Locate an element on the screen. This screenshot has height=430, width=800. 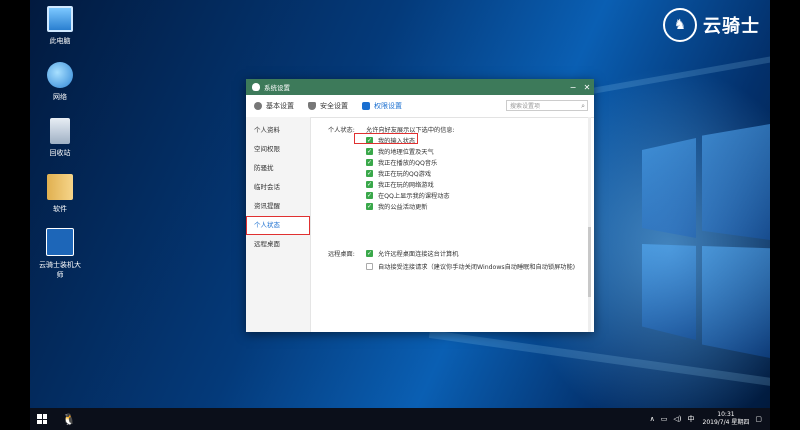
system-tray: ∧ ▭ ◁) 中 10:31 2019/7/4 星期四 ▢ is located at coordinates (707, 419).